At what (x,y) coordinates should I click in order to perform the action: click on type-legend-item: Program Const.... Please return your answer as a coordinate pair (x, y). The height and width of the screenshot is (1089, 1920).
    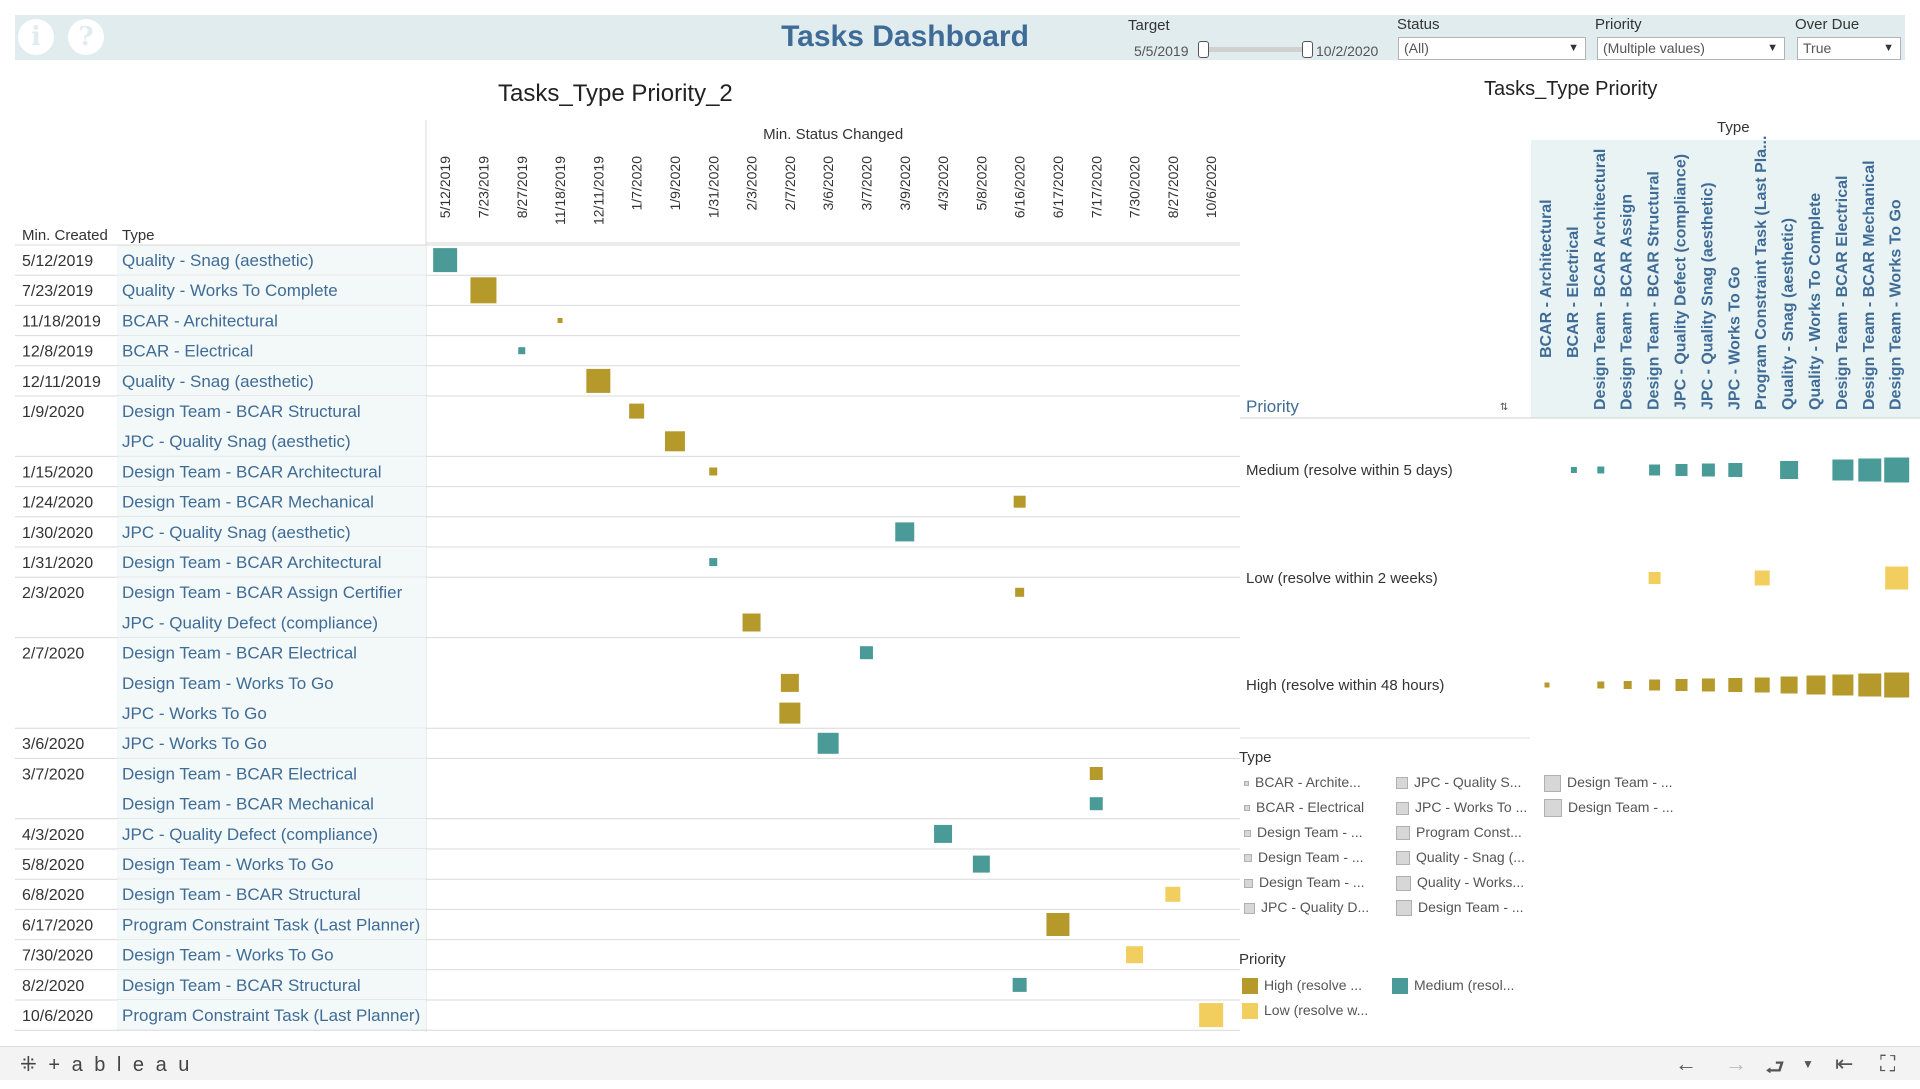
    Looking at the image, I should click on (1459, 832).